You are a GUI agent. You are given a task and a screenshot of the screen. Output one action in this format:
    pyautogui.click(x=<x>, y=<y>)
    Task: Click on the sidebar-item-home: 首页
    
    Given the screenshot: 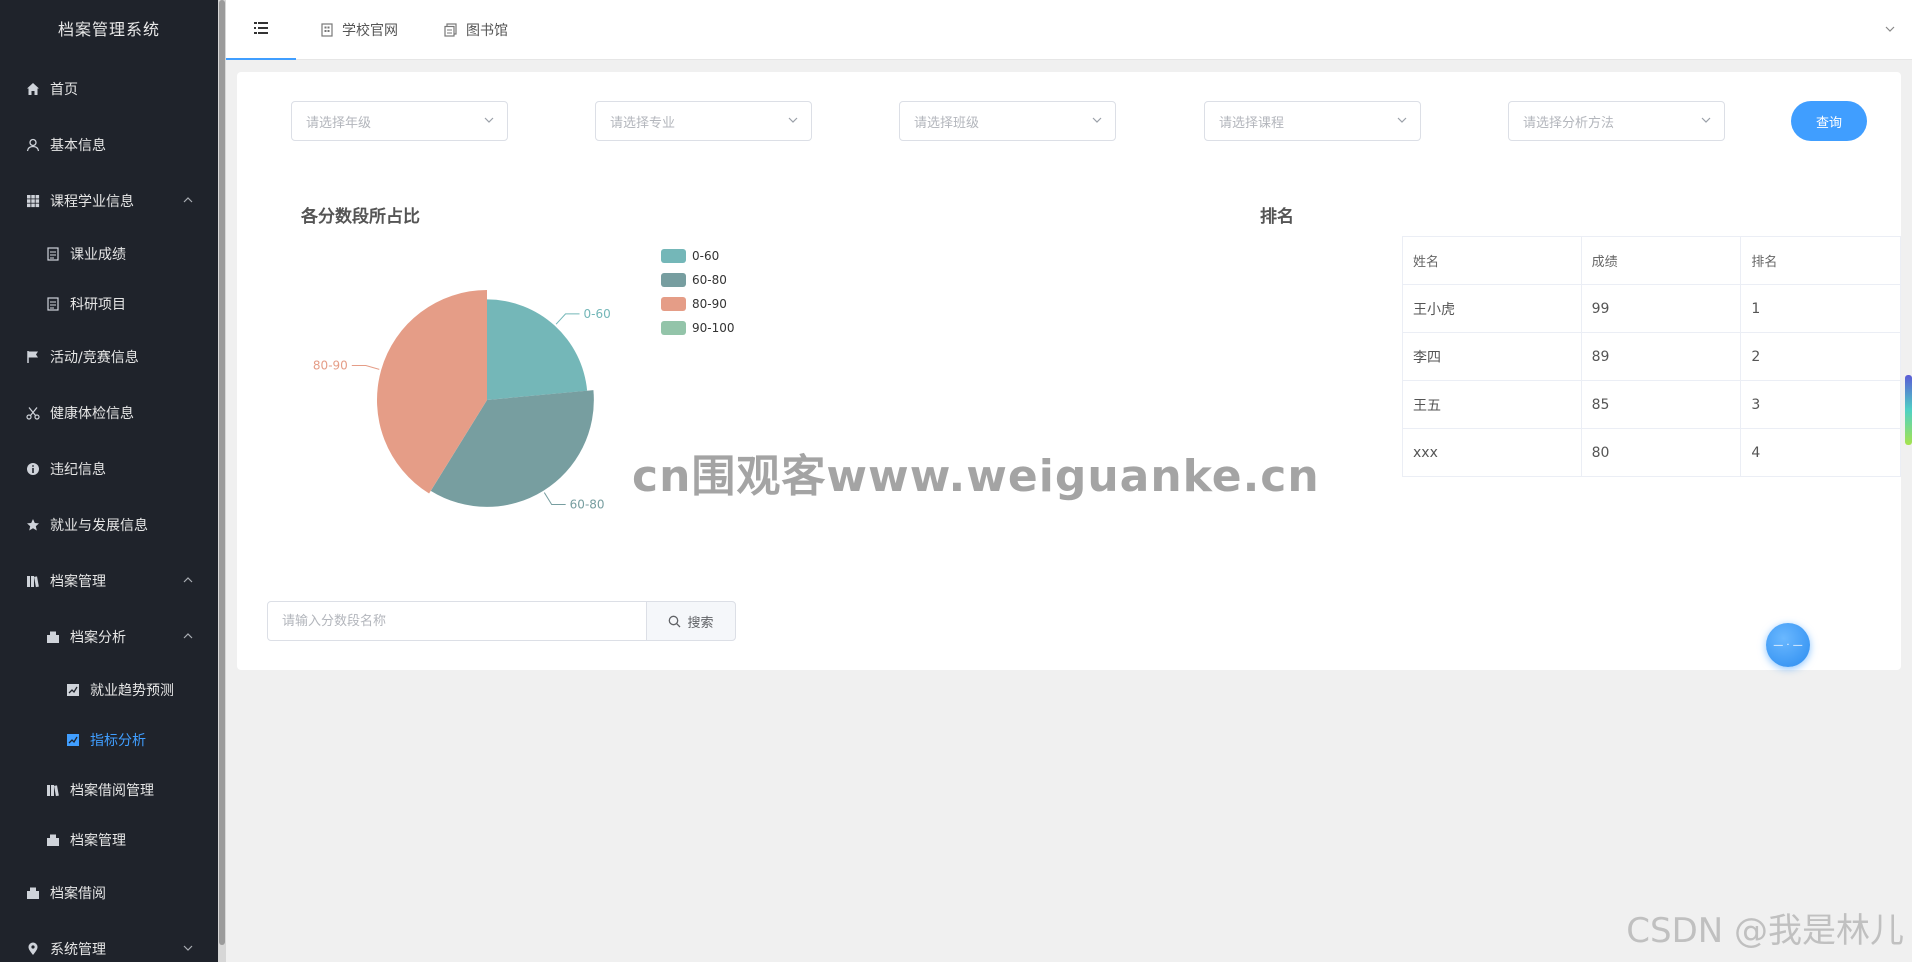 What is the action you would take?
    pyautogui.click(x=109, y=89)
    